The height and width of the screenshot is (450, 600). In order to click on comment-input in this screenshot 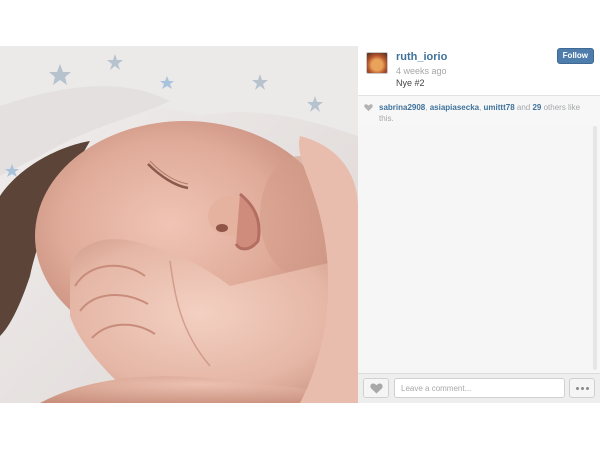, I will do `click(479, 388)`.